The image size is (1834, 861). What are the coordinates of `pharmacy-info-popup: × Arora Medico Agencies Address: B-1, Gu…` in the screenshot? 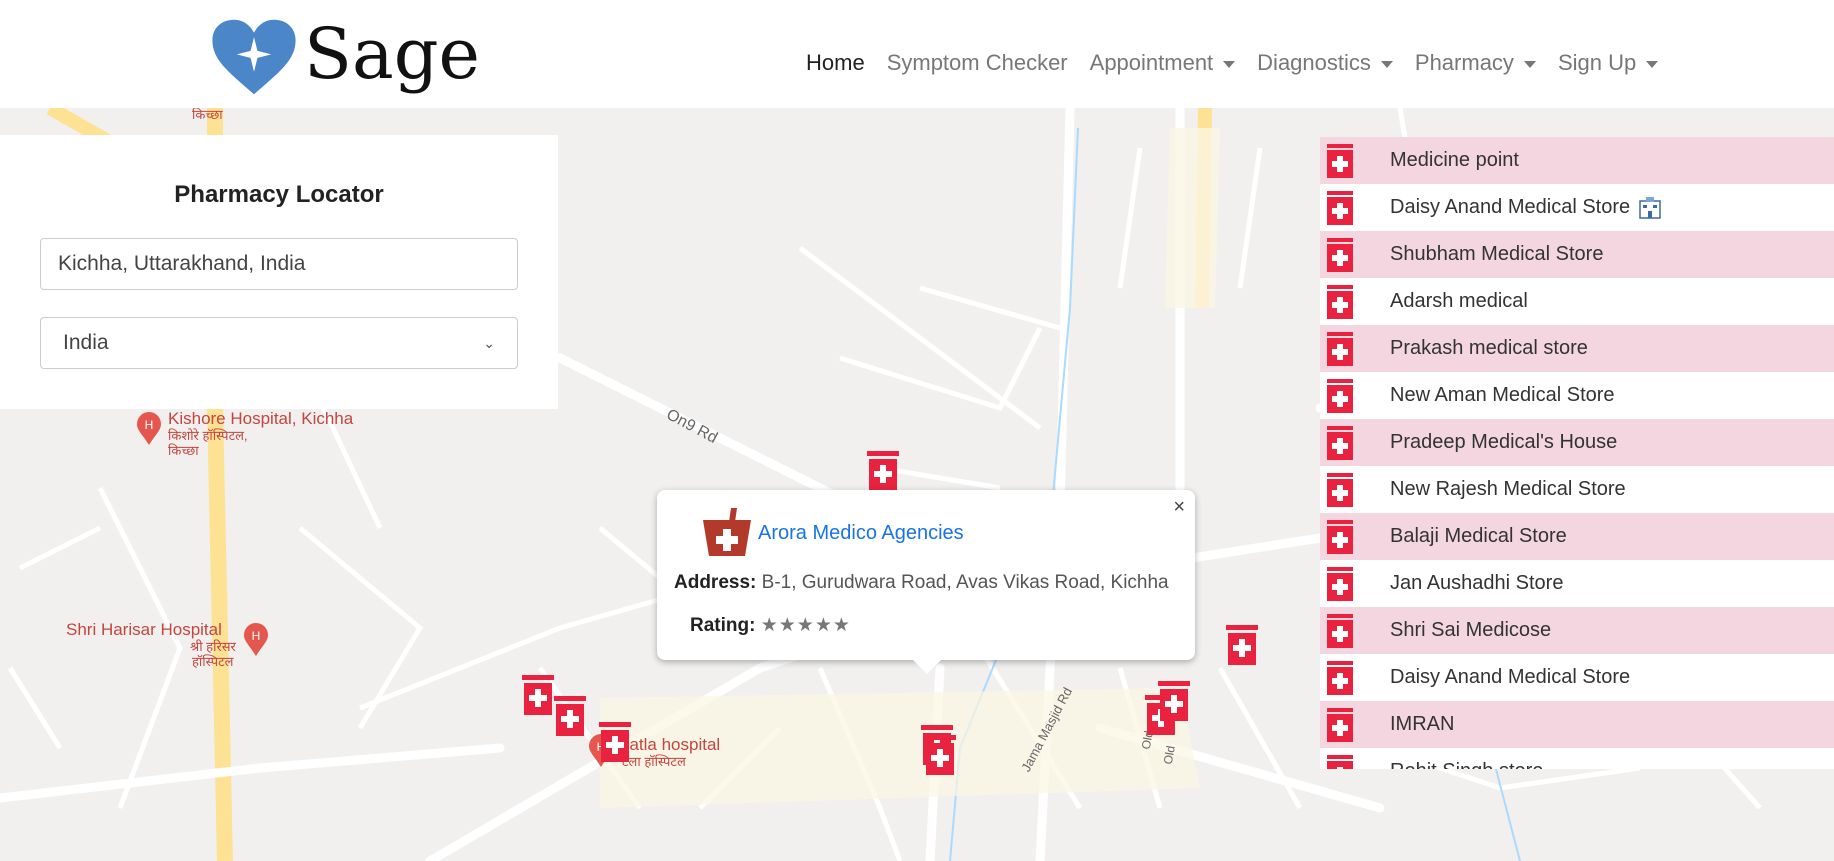 It's located at (926, 582).